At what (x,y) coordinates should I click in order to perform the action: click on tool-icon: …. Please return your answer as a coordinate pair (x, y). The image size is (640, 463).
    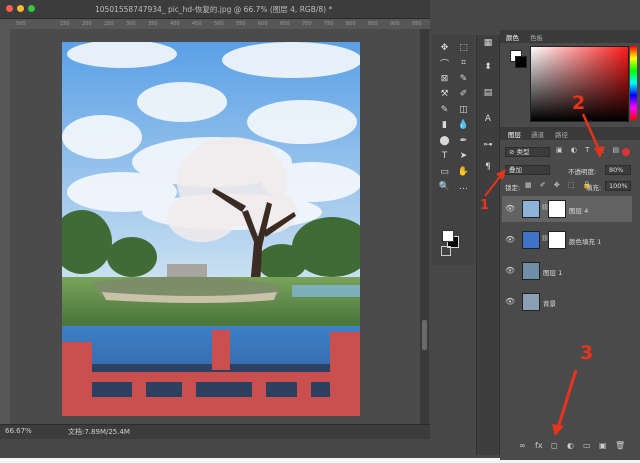
    Looking at the image, I should click on (463, 187).